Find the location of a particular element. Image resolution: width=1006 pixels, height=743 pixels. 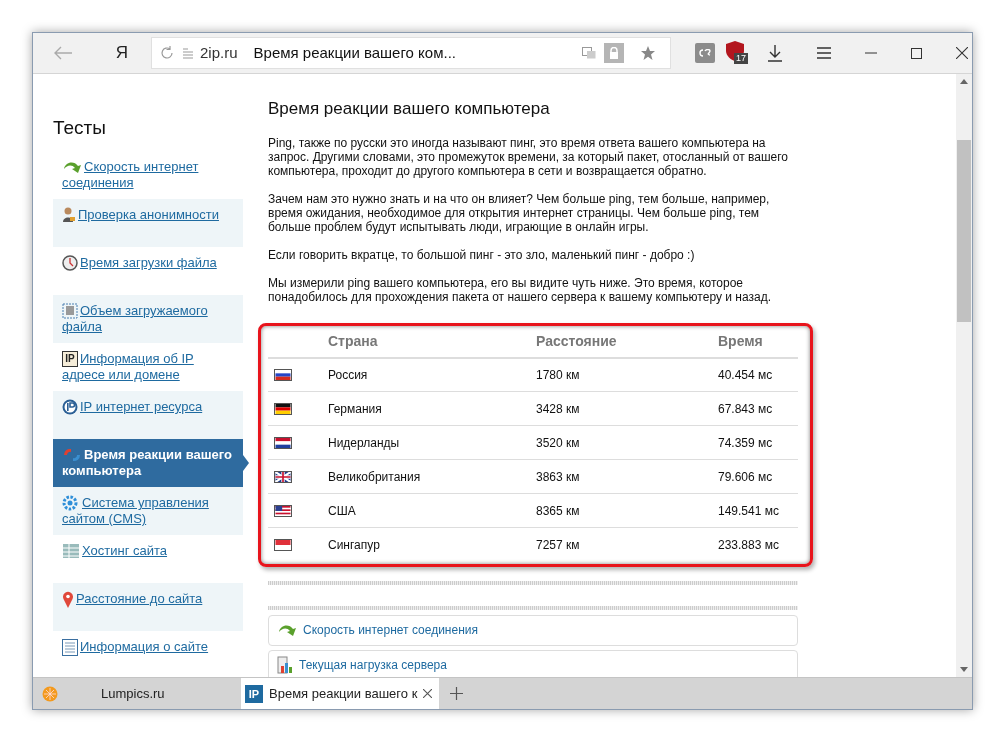

ip-globe-icon is located at coordinates (70, 407).